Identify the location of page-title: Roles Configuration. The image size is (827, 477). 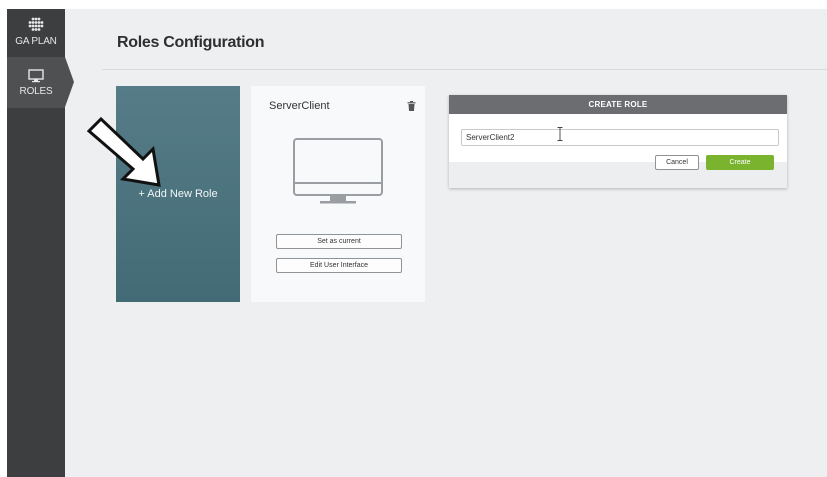
(191, 42).